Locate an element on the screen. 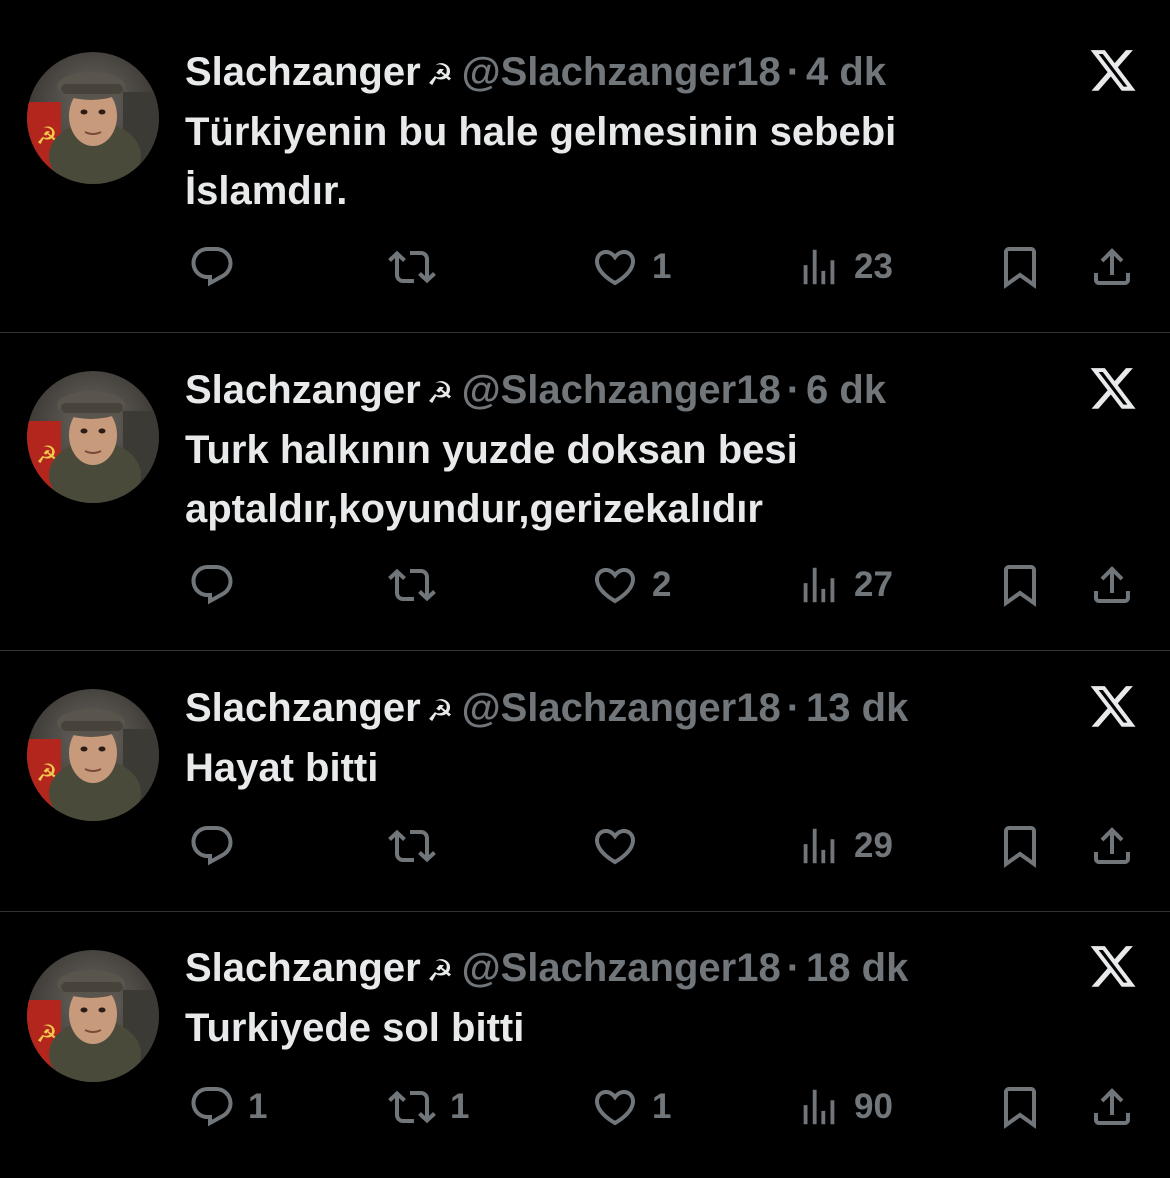 The image size is (1170, 1178). tweet-actions: 2 27 is located at coordinates (585, 585).